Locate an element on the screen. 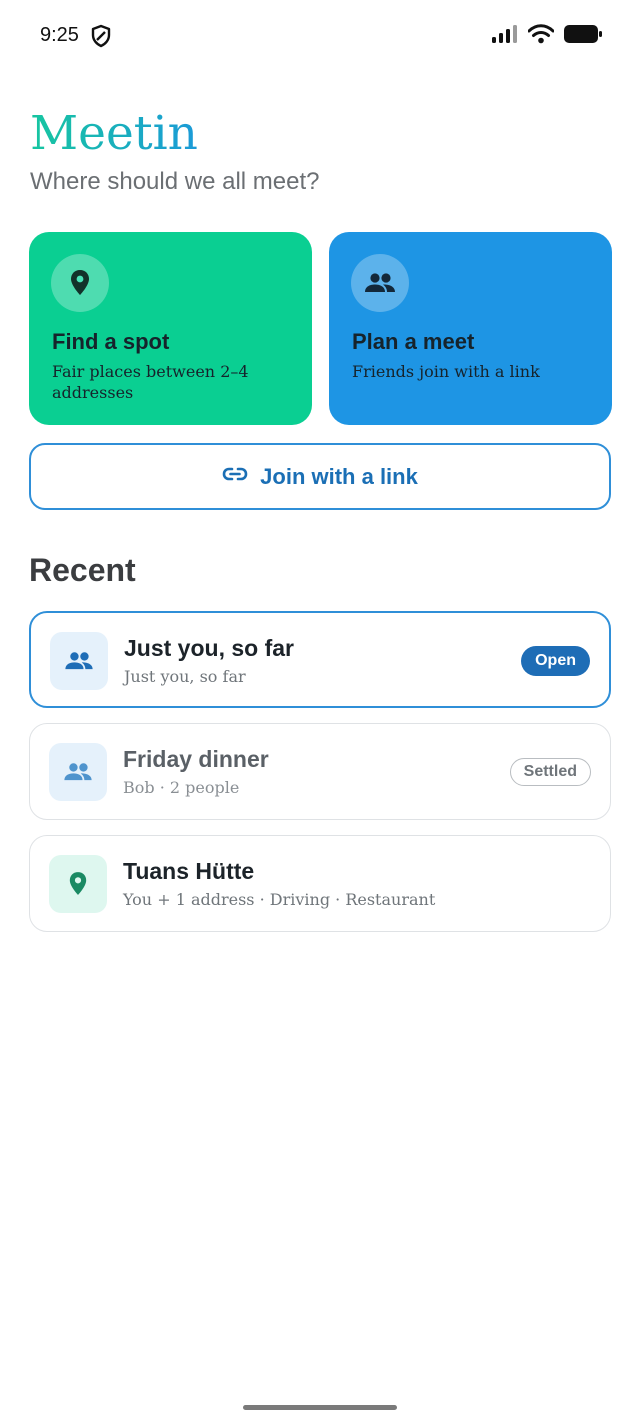 The height and width of the screenshot is (1425, 640). tile-subtitle: Friends join with a link is located at coordinates (446, 371).